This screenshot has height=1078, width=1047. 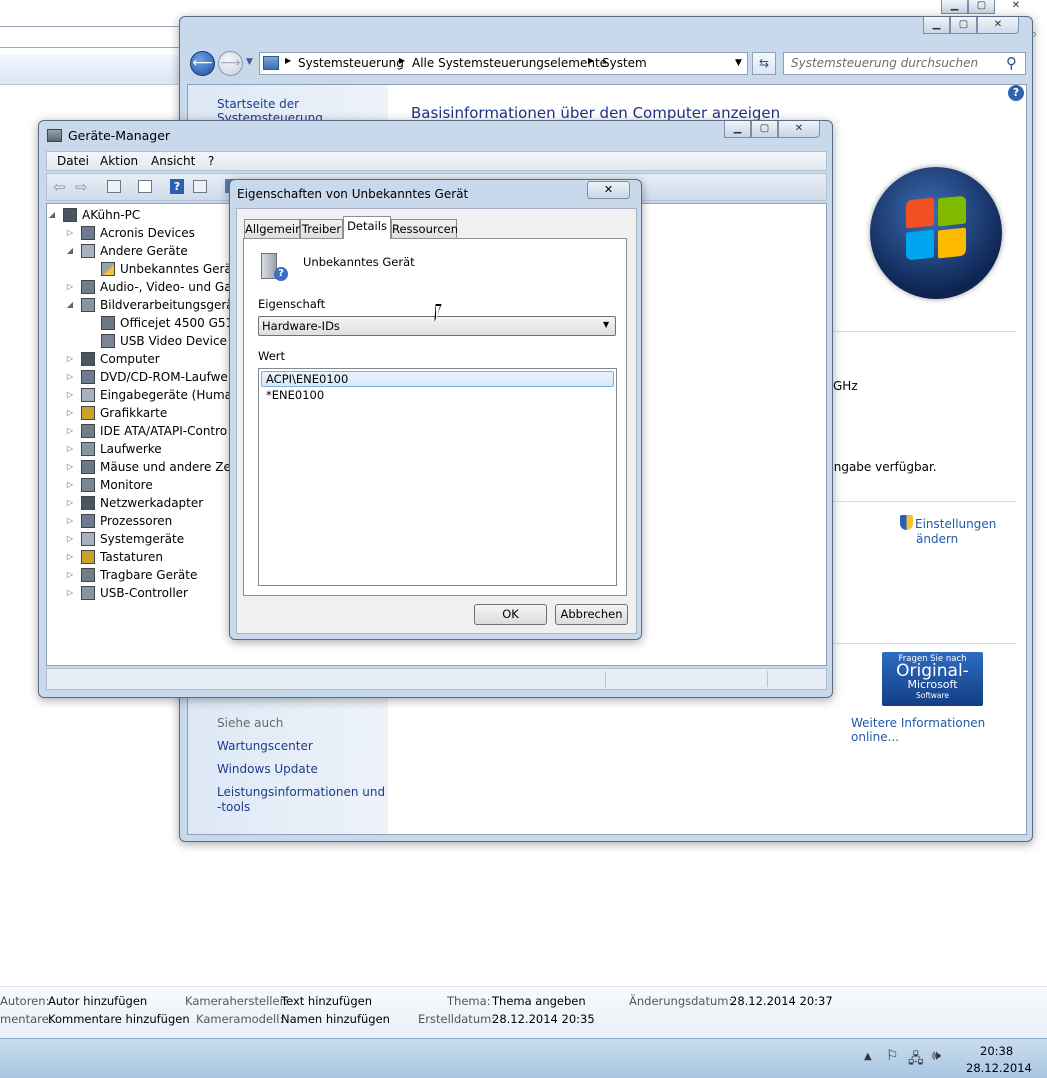 I want to click on tree-item: ▷ DVD/CD-ROM-Laufwe, so click(x=137, y=377).